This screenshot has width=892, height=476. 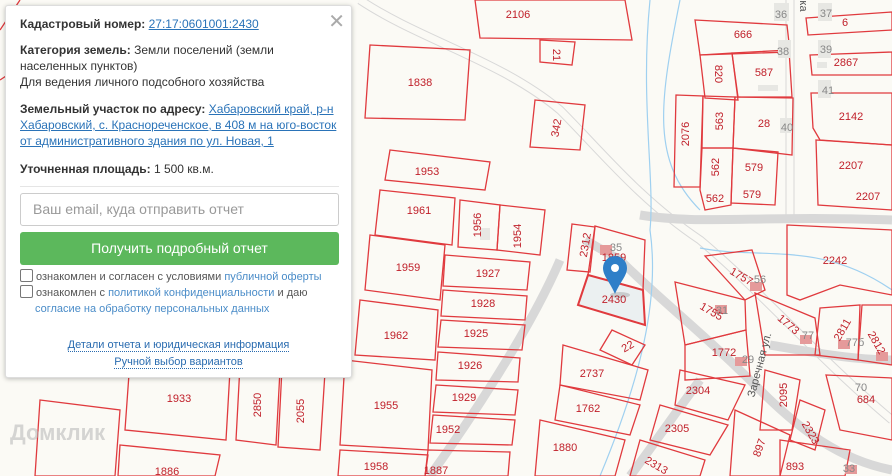 I want to click on parcel-label: 1959, so click(x=408, y=268).